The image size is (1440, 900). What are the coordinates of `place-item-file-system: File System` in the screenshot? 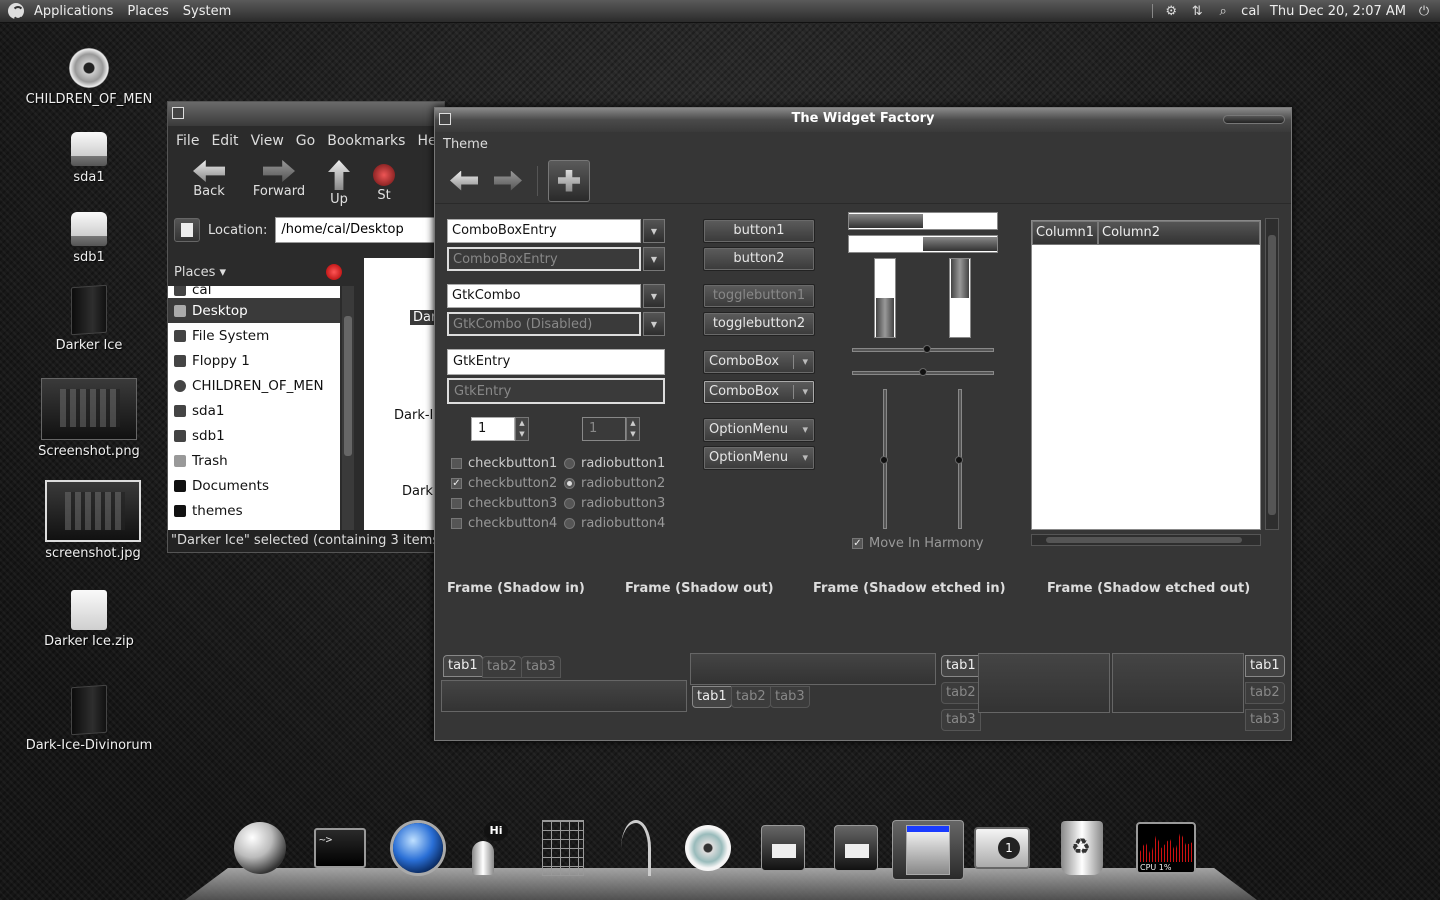 It's located at (254, 335).